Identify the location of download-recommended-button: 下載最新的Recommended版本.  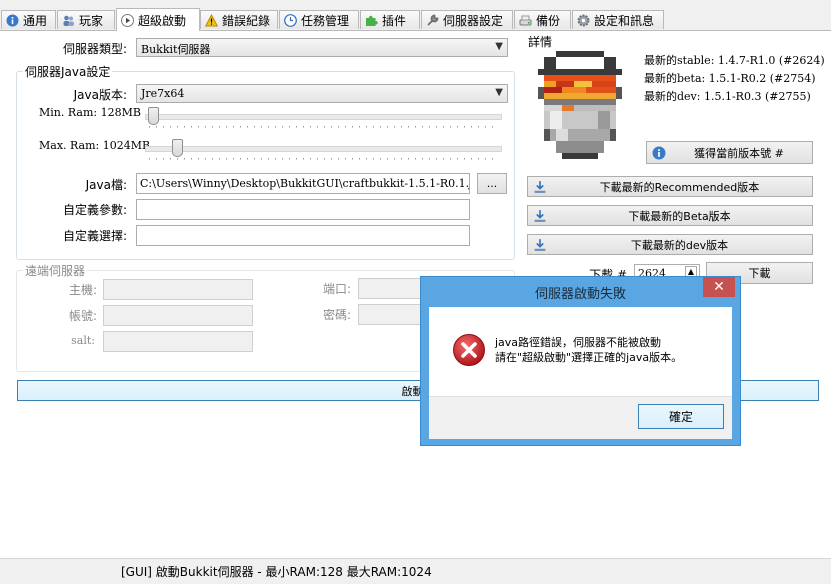
(670, 186).